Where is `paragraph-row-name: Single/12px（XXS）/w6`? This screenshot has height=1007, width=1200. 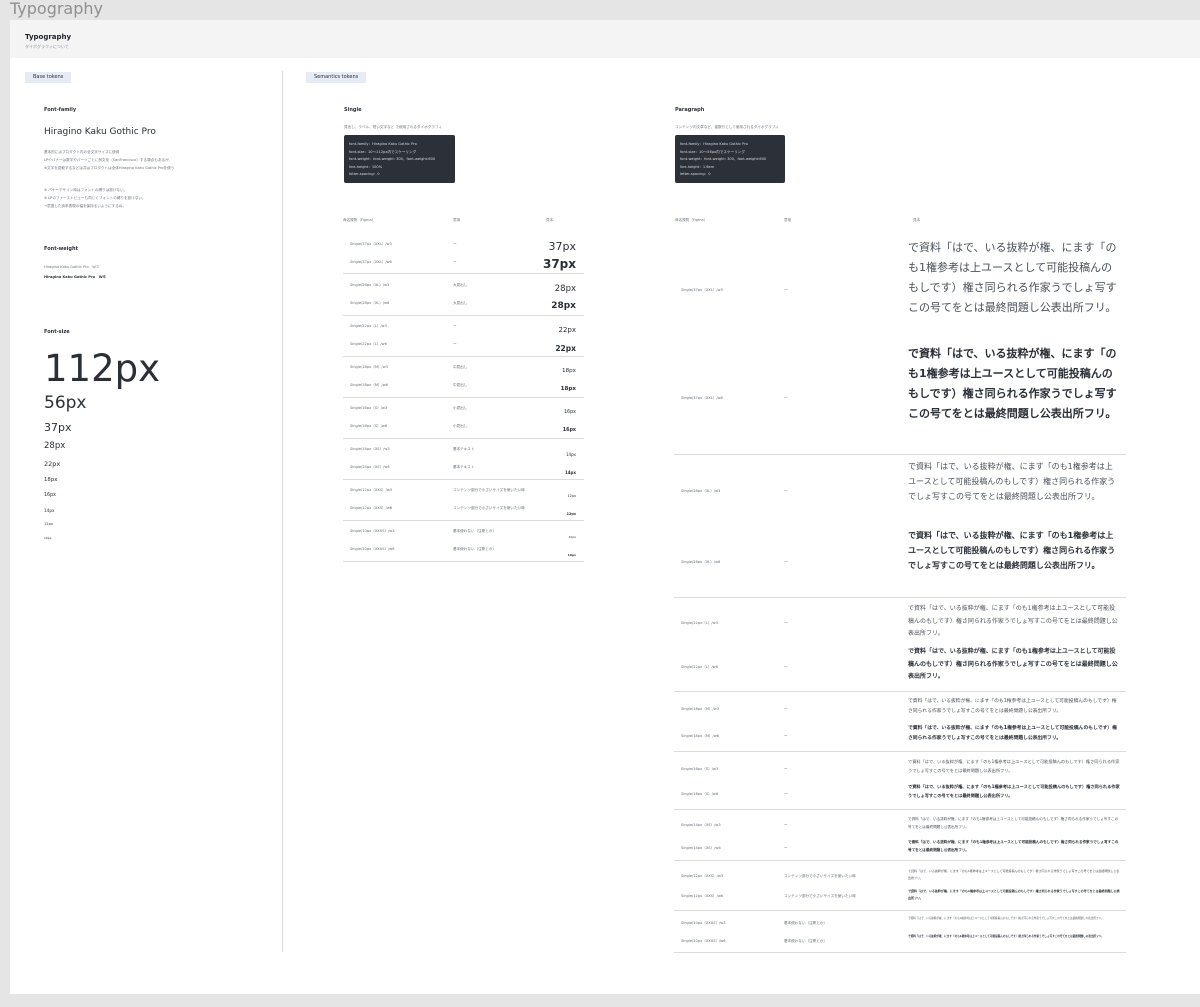
paragraph-row-name: Single/12px（XXS）/w6 is located at coordinates (702, 896).